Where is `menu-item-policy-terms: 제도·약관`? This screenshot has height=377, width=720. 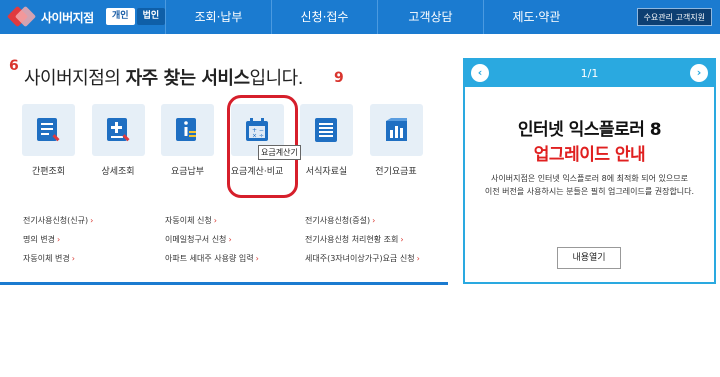 menu-item-policy-terms: 제도·약관 is located at coordinates (536, 17).